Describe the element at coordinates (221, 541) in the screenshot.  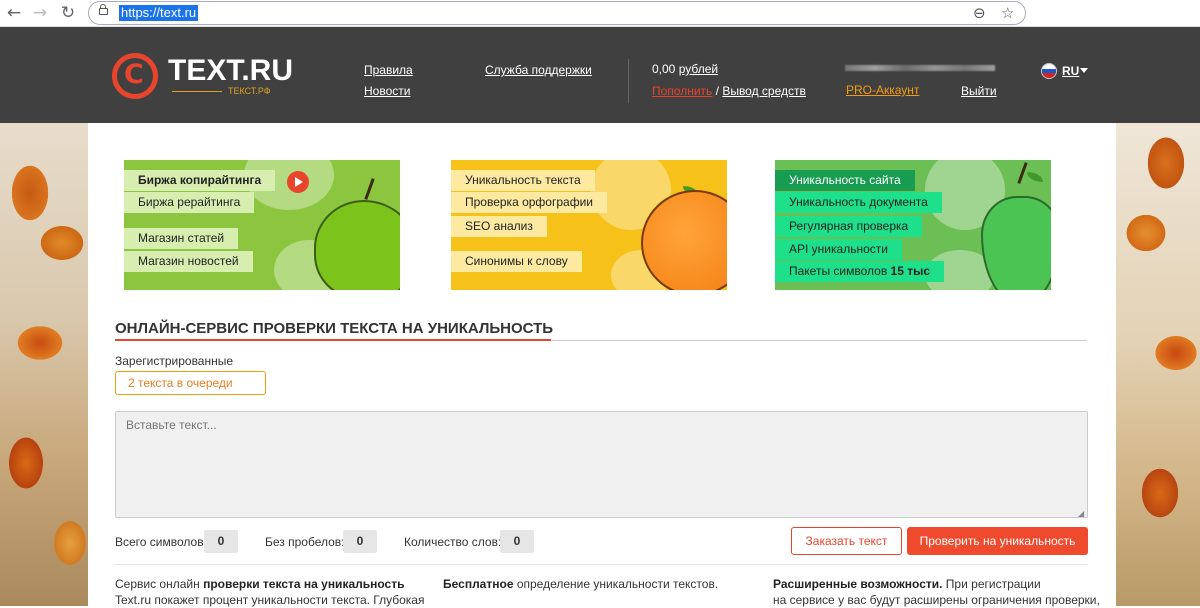
I see `total-chars-value: 0` at that location.